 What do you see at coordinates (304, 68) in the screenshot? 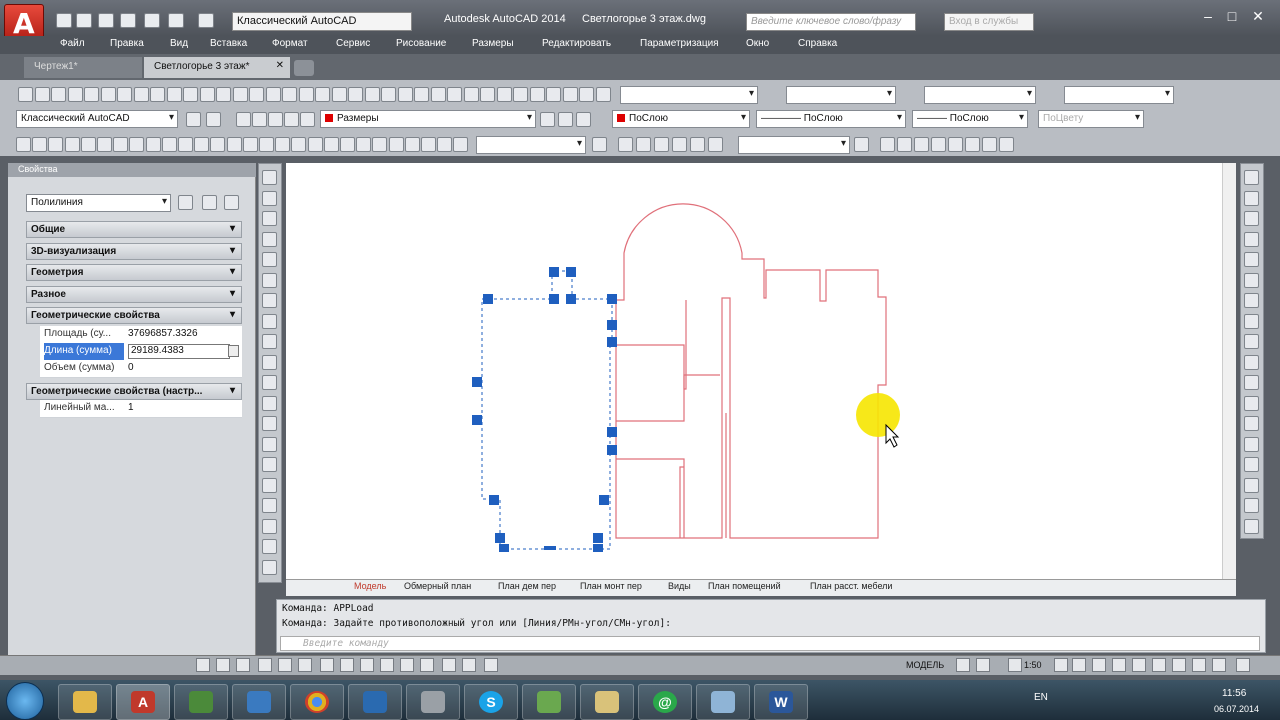
I see `new-tab-icon` at bounding box center [304, 68].